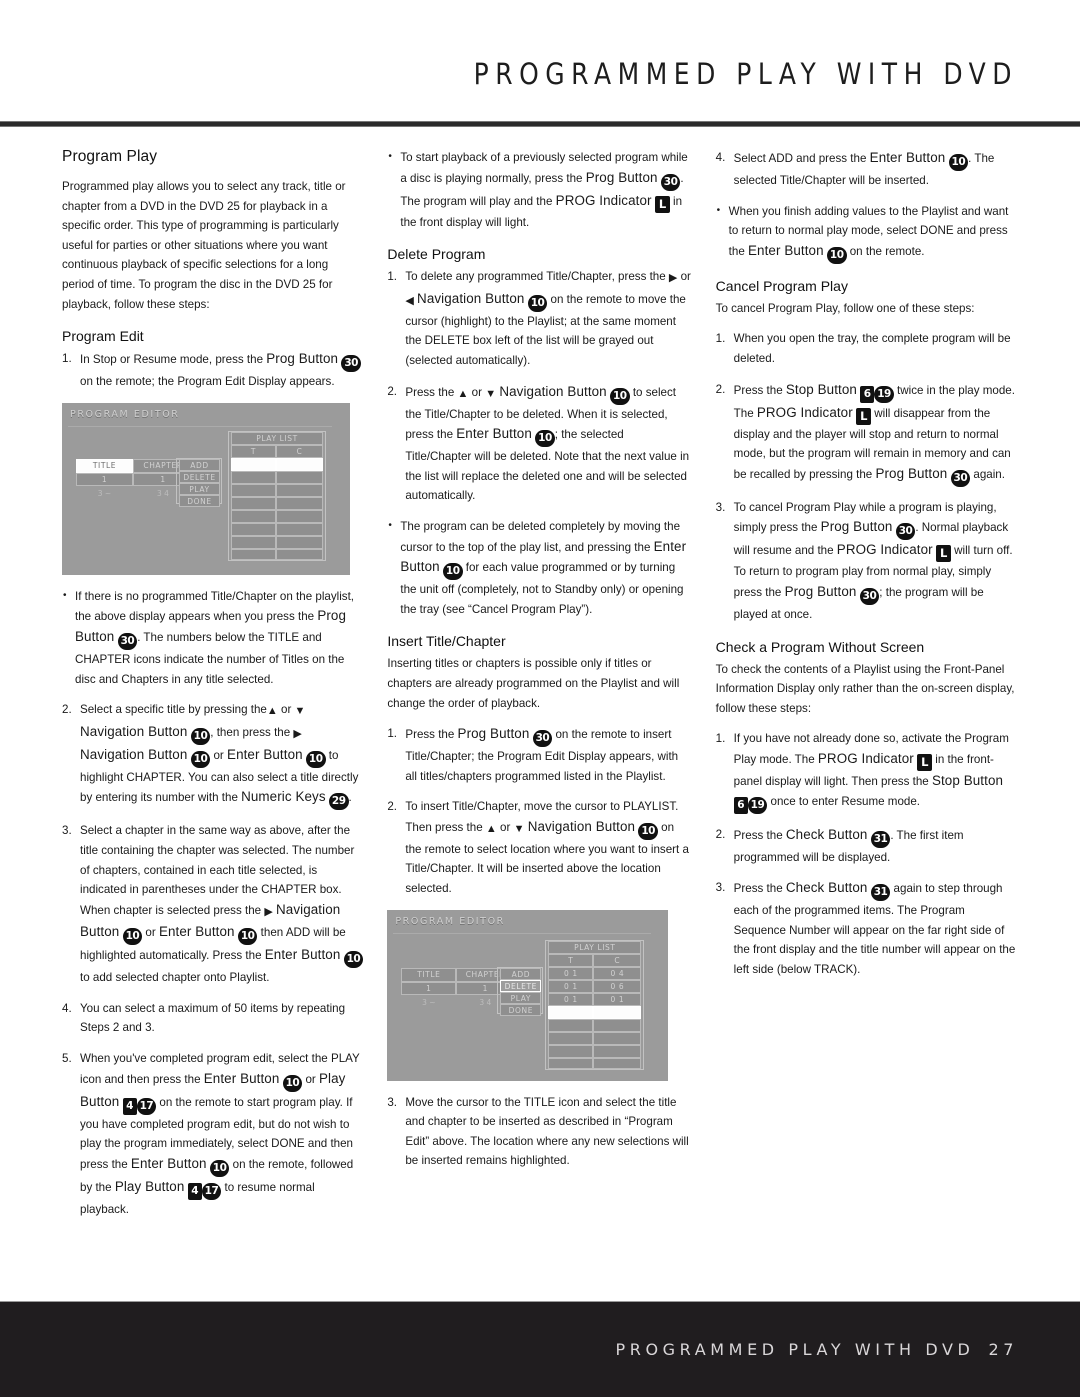 The width and height of the screenshot is (1080, 1397). What do you see at coordinates (436, 254) in the screenshot?
I see `subheading-delete-program: Delete Program` at bounding box center [436, 254].